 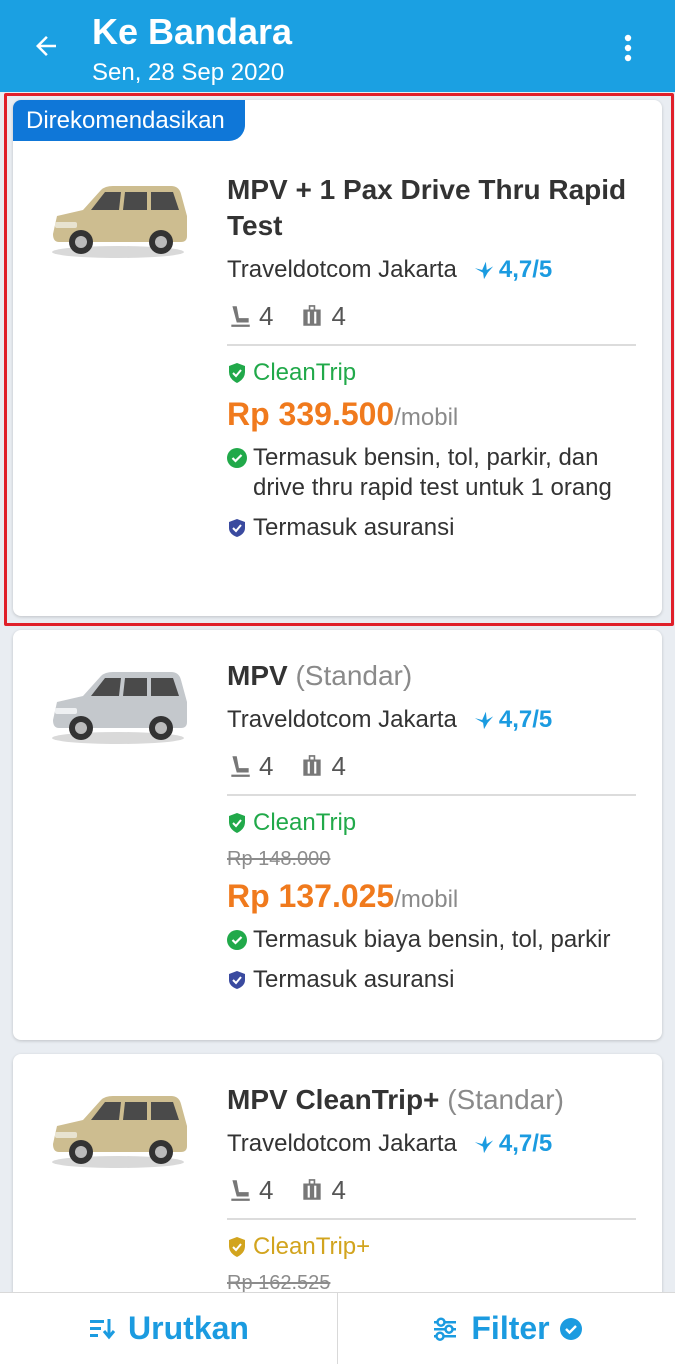 I want to click on cleantrip-label: CleanTrip+, so click(x=312, y=1246).